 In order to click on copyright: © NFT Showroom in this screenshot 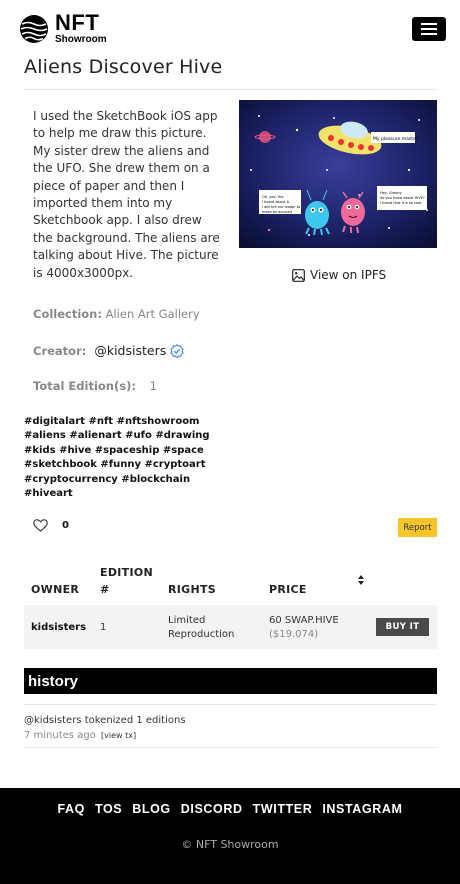, I will do `click(230, 844)`.